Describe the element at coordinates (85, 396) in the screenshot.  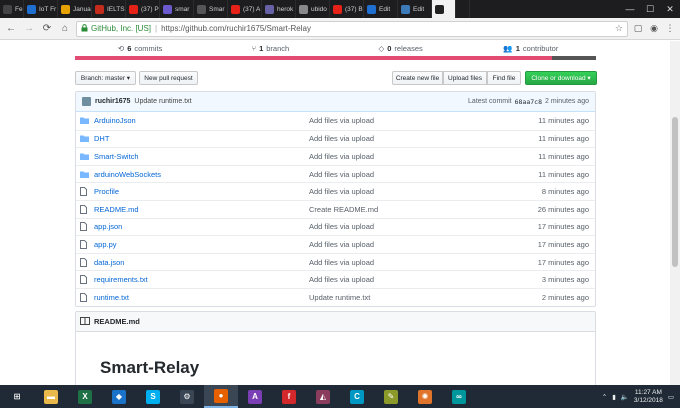
I see `taskbar-app-excel: X` at that location.